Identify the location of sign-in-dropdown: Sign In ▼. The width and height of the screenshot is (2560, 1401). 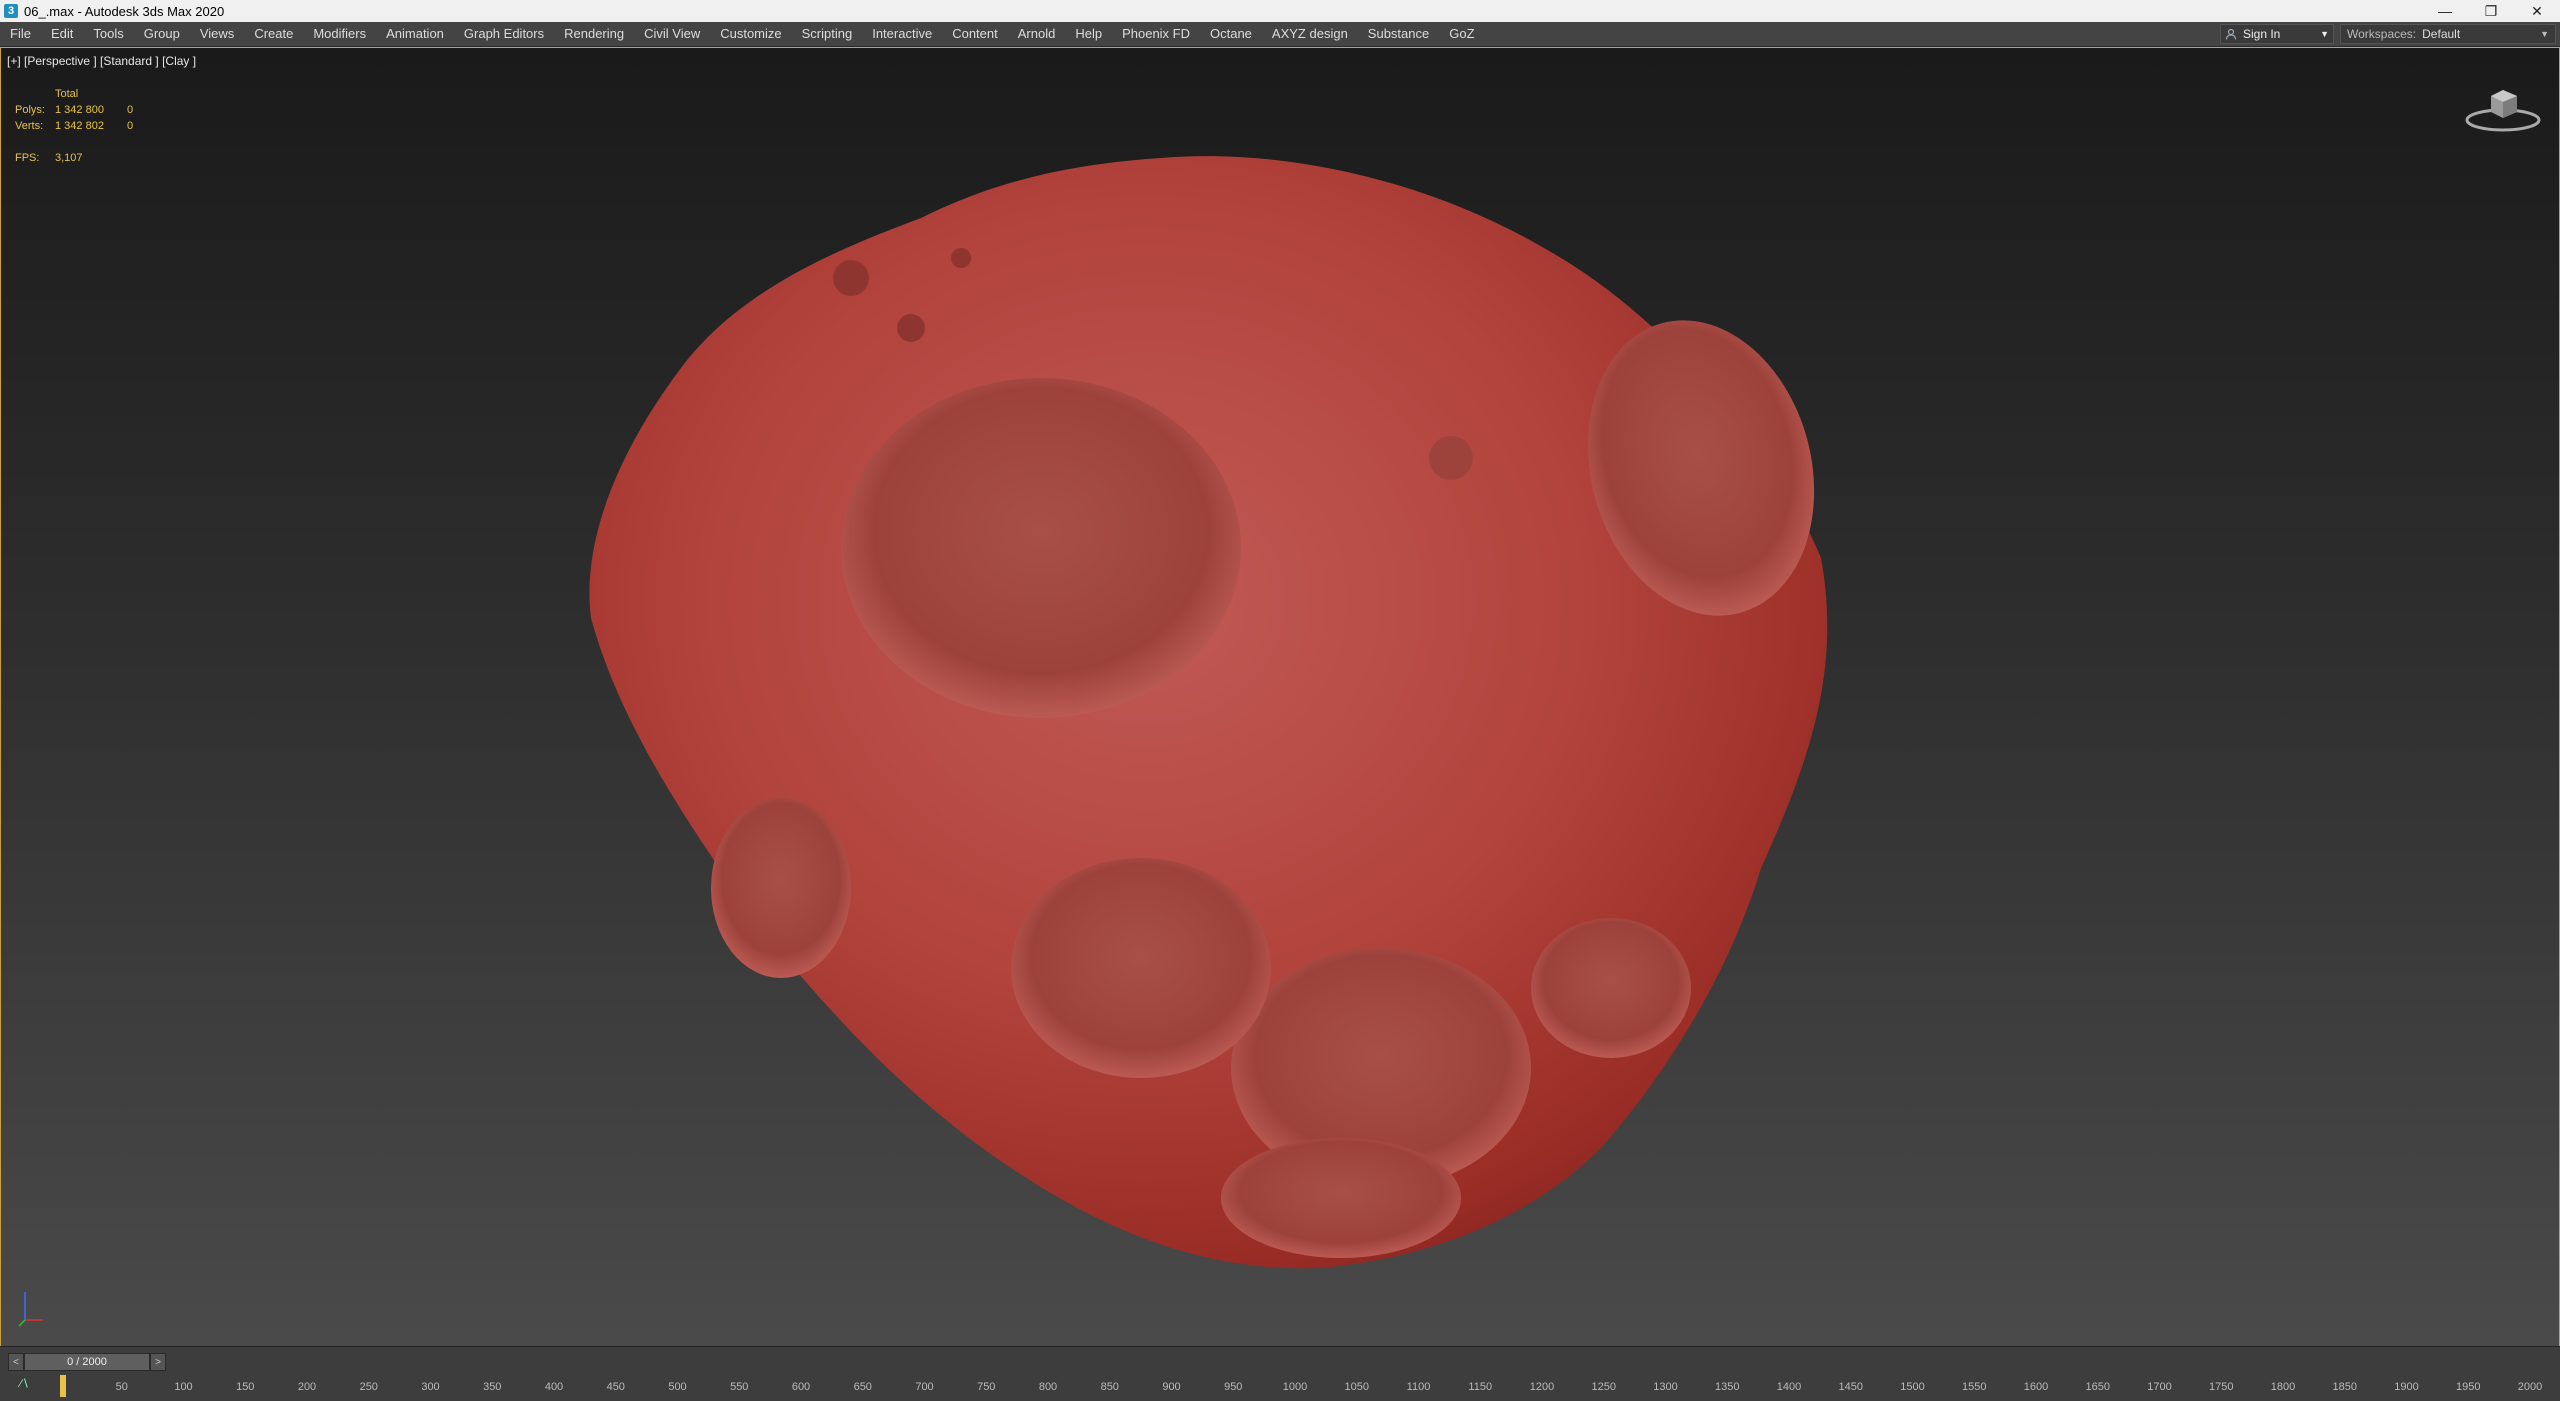
(2277, 34).